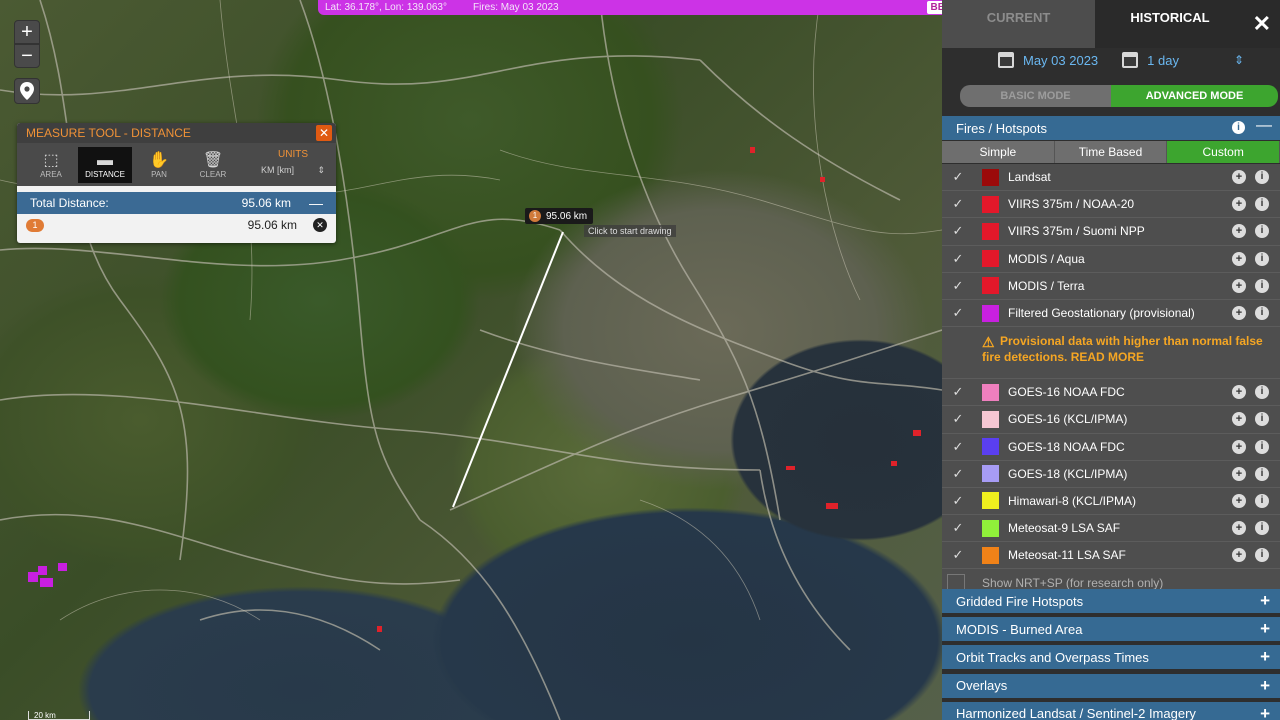  I want to click on units-selector: UNITS KM [km] ⇕, so click(293, 162).